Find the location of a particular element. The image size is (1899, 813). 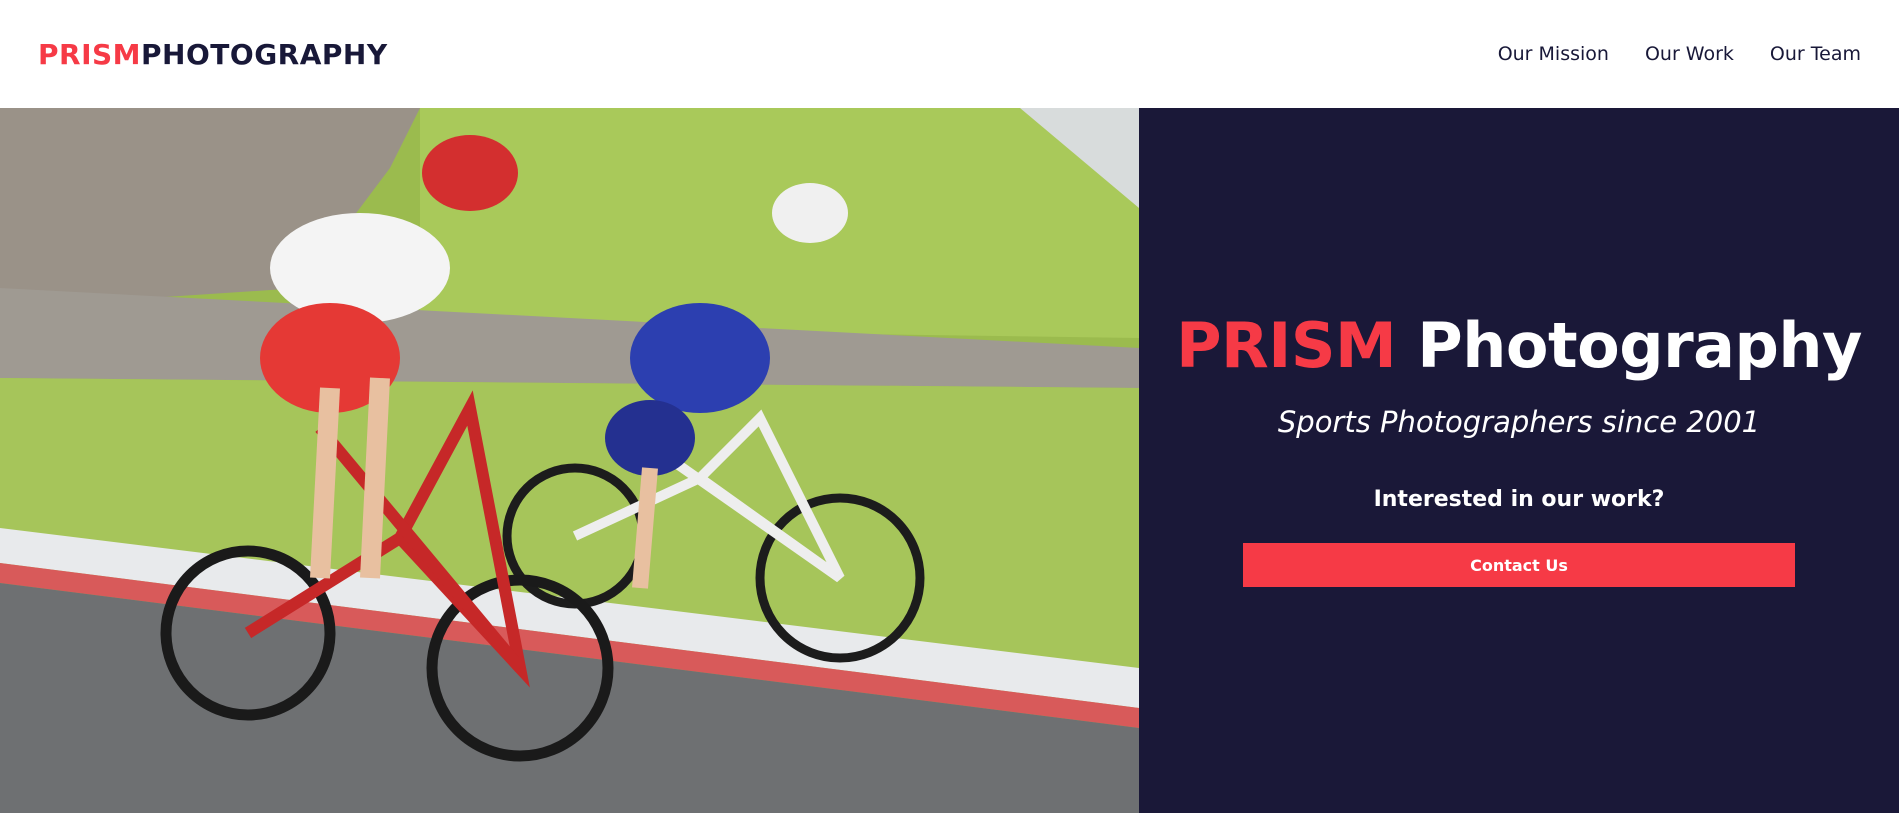

hero-title: PRISM Photography is located at coordinates (1519, 346).